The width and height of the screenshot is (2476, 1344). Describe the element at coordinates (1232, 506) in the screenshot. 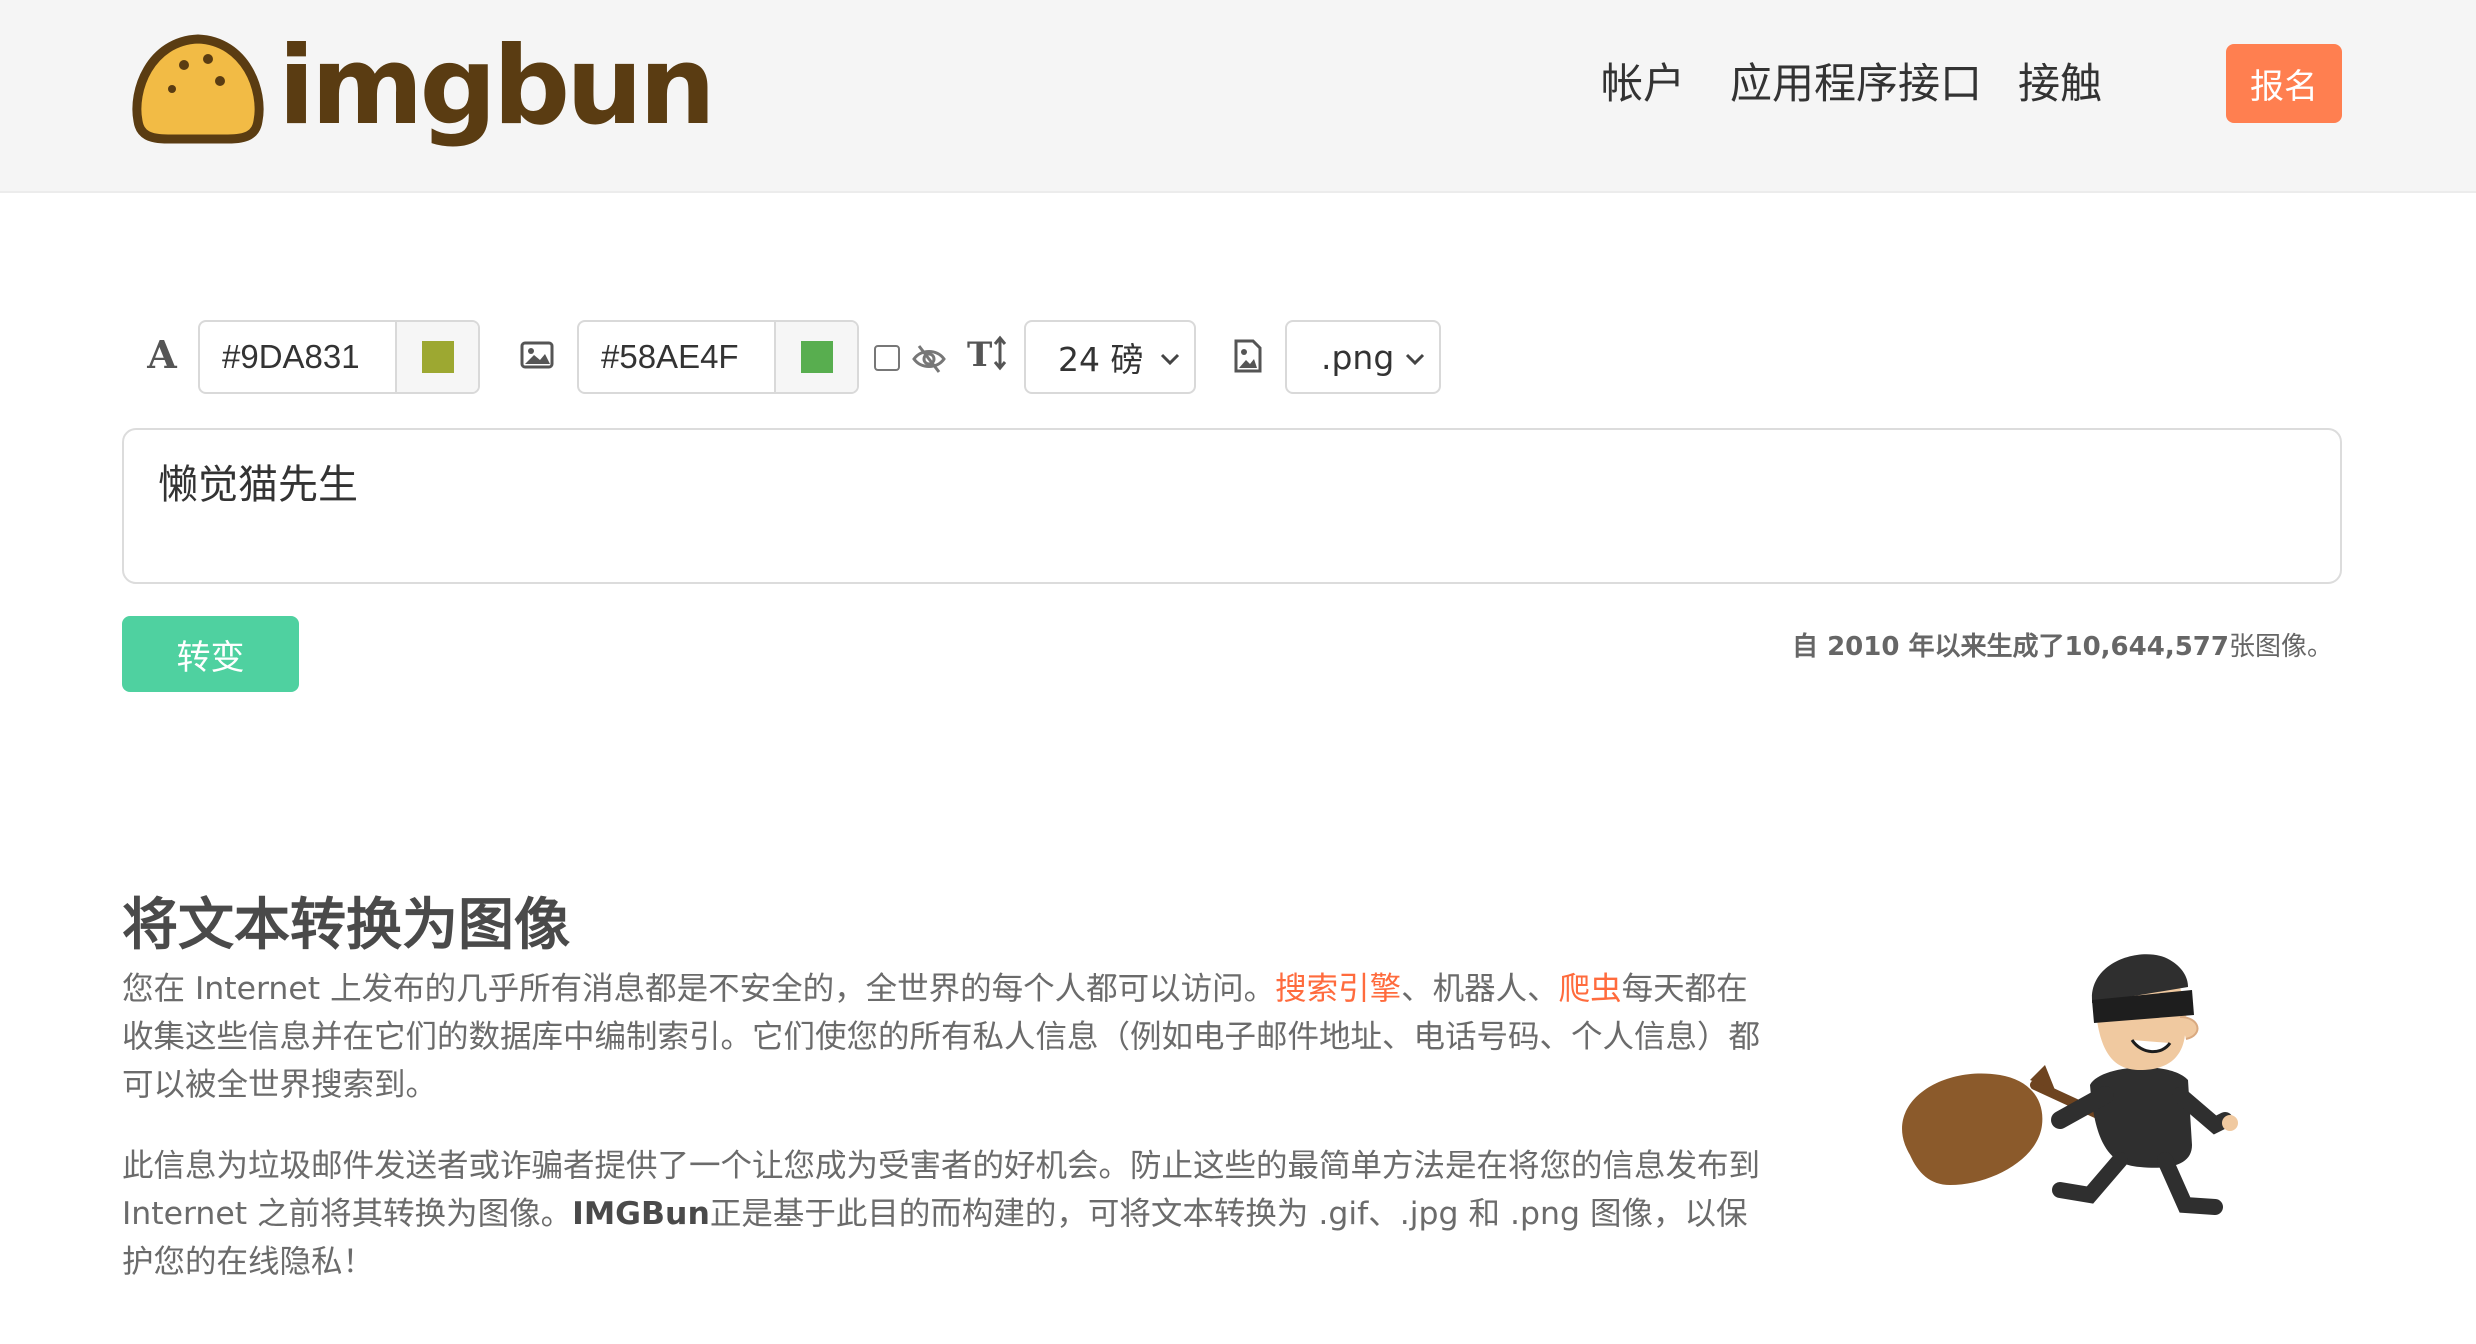

I see `text-input-area: 懒觉猫先生` at that location.